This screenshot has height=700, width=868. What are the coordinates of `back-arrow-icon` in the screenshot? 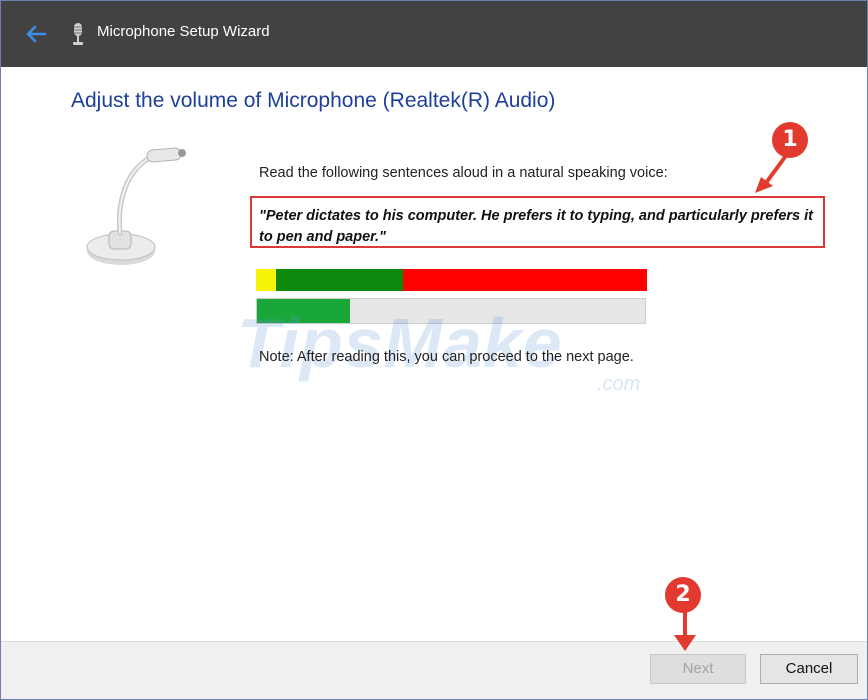 It's located at (36, 34).